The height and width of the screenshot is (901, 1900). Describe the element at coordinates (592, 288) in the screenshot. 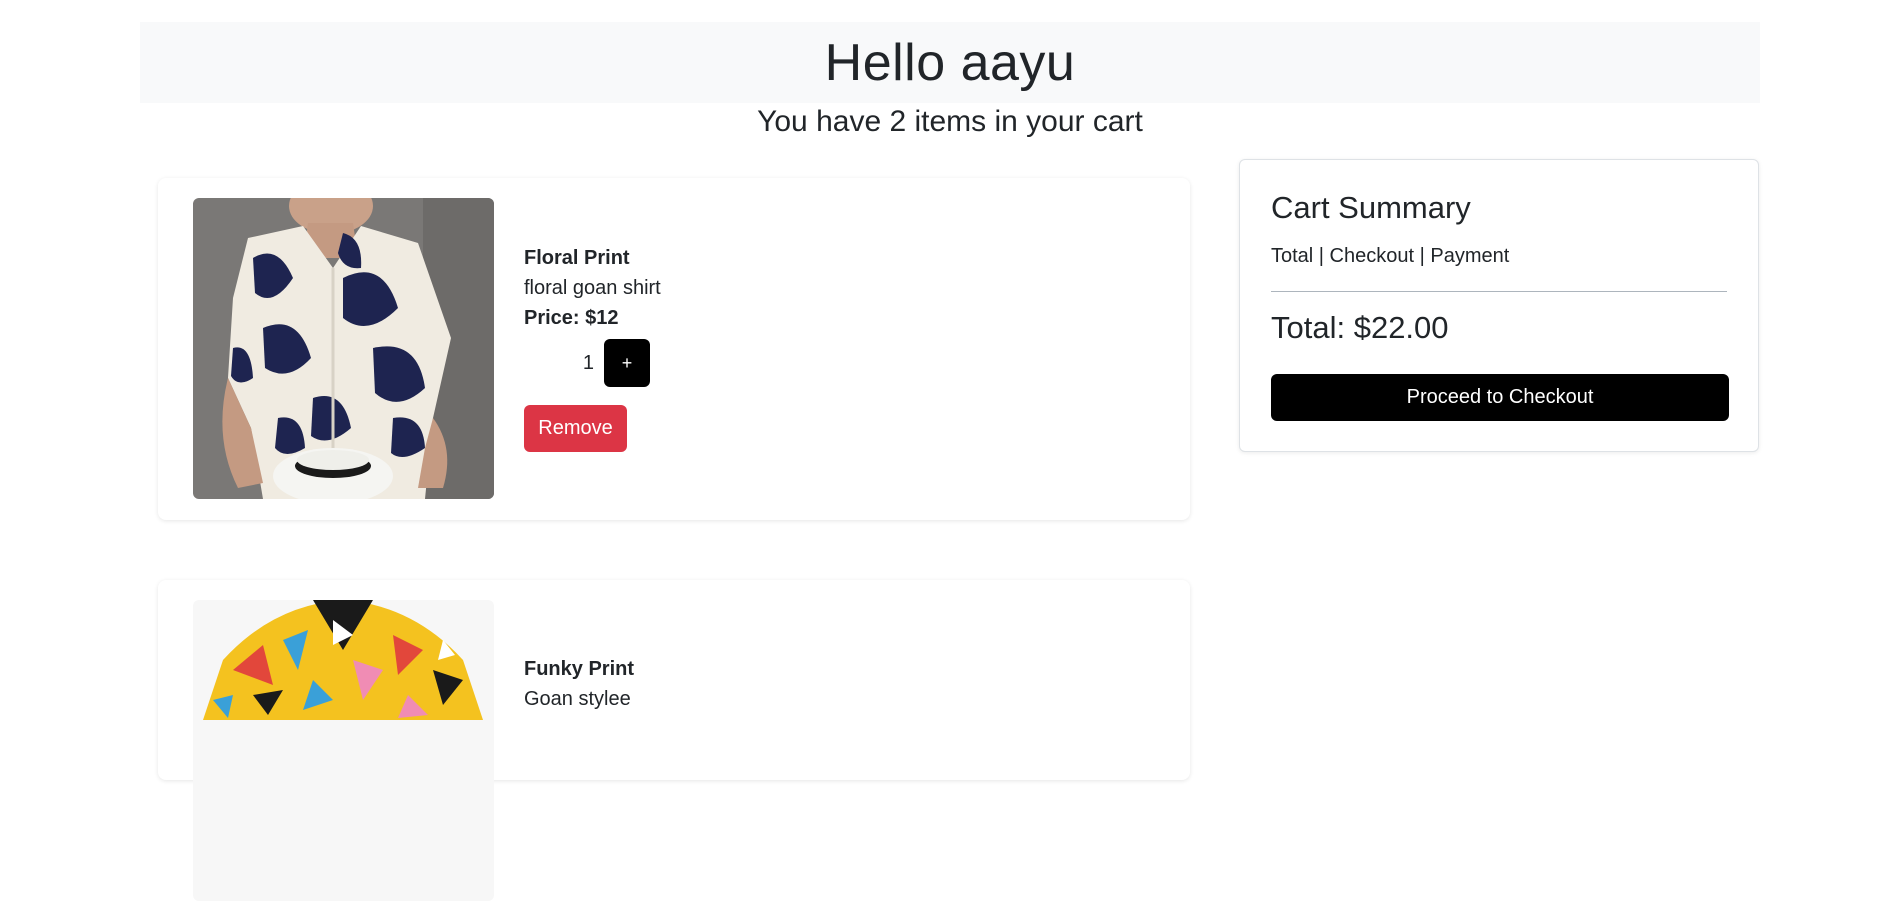

I see `item-description: floral goan shirt` at that location.